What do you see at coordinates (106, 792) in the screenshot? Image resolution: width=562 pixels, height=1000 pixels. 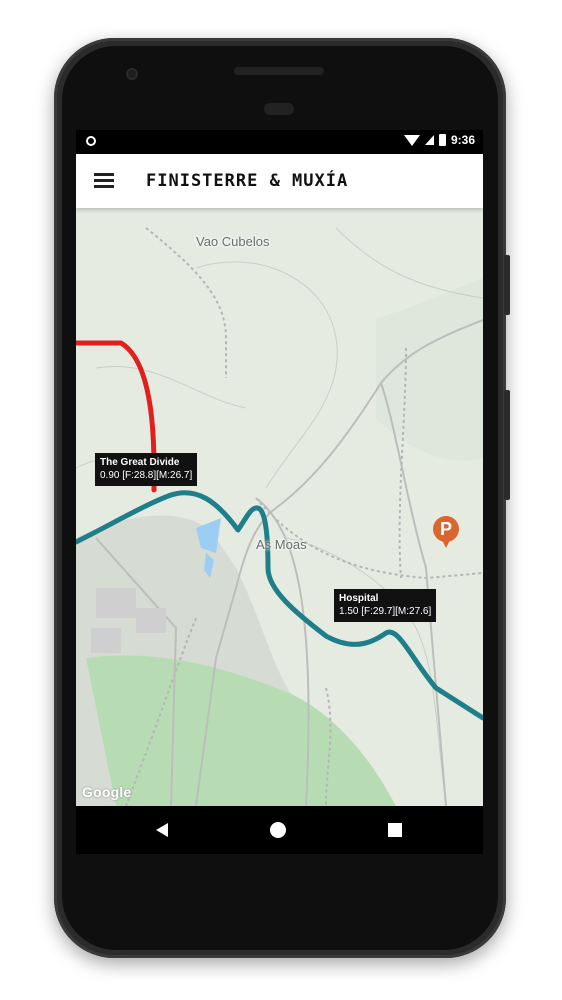 I see `google-attribution-logo: Google` at bounding box center [106, 792].